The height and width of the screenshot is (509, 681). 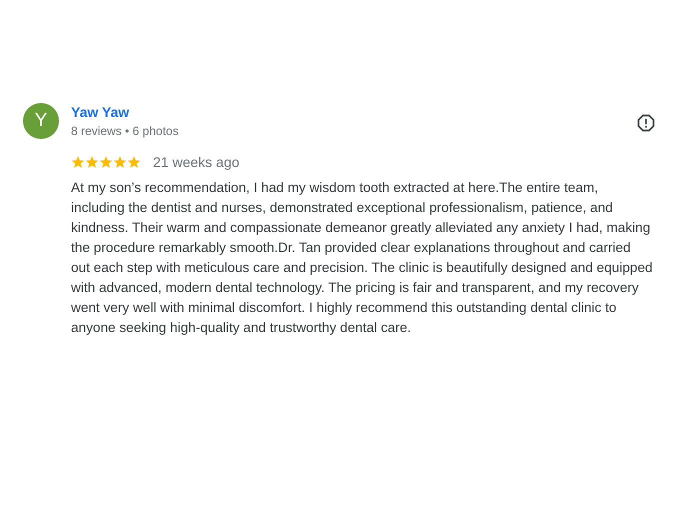 I want to click on author-meta: 8 reviews • 6 photos, so click(x=125, y=131).